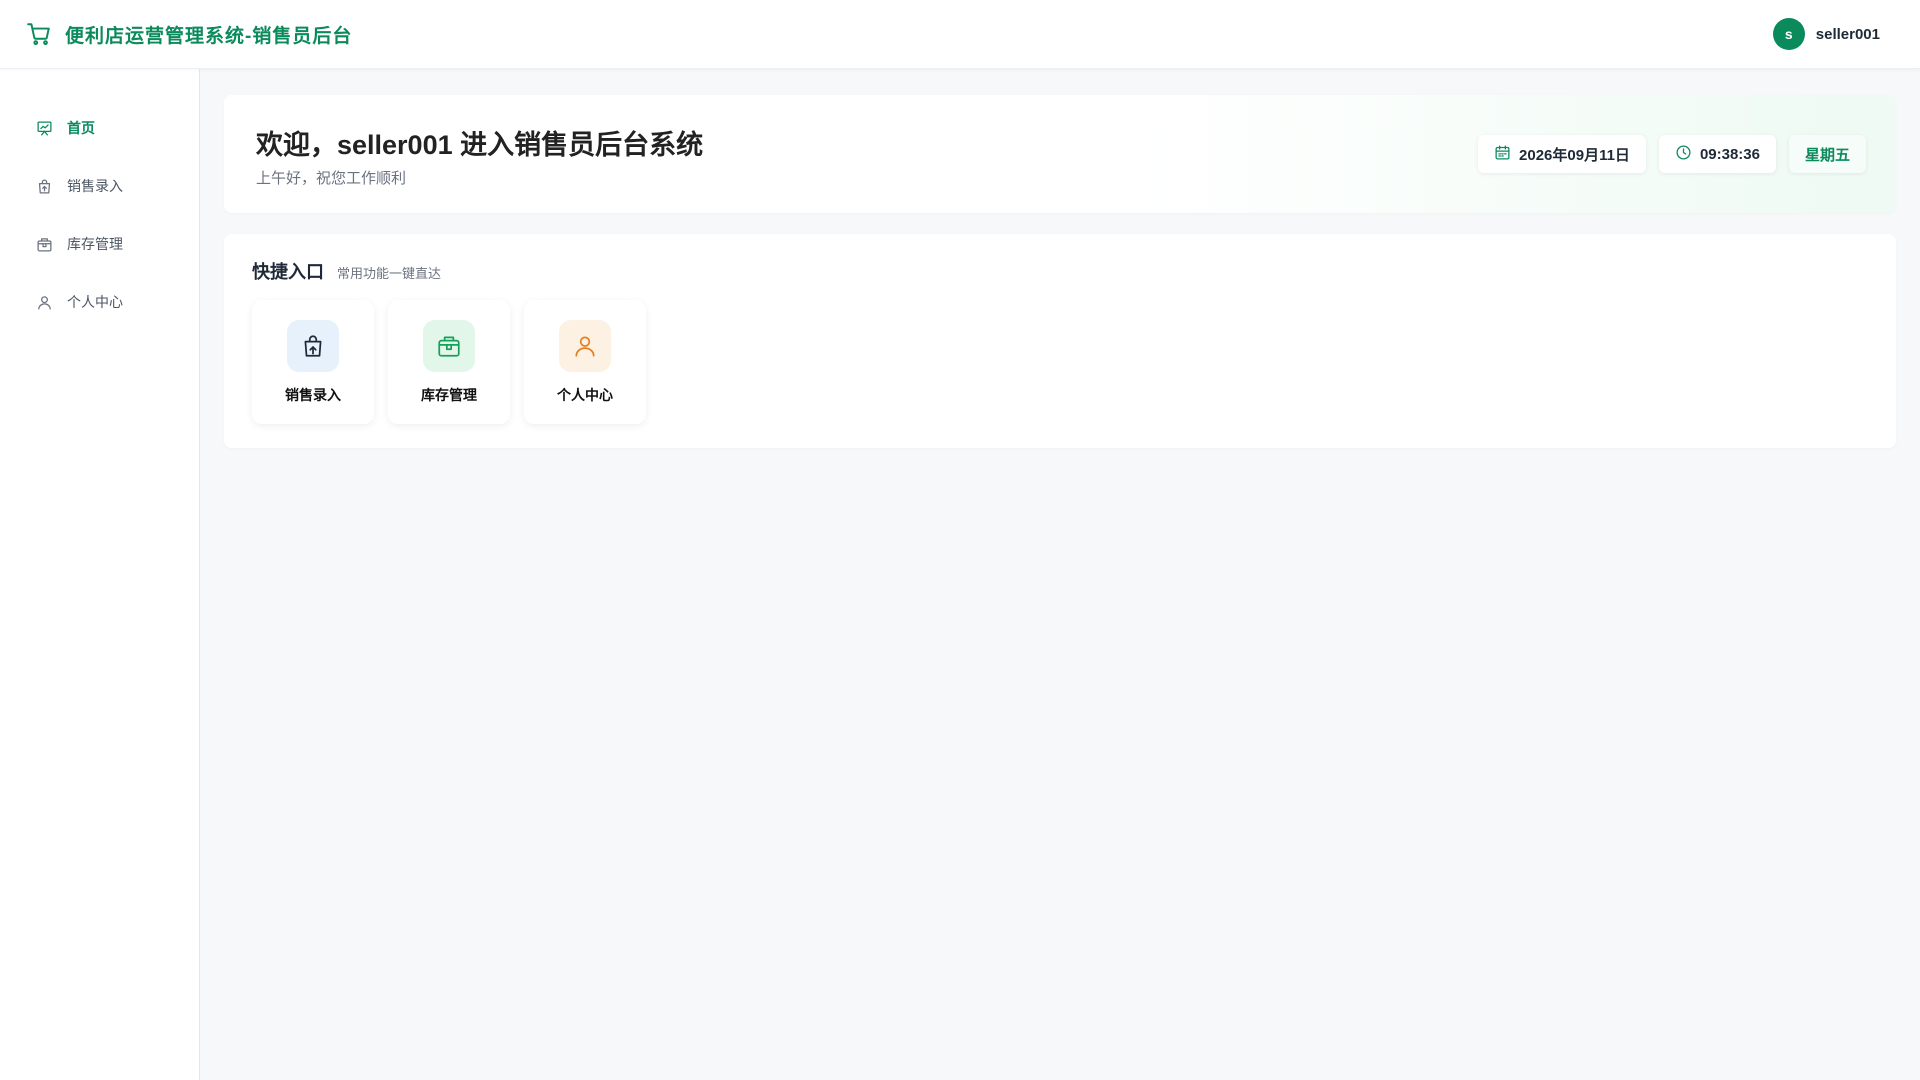  What do you see at coordinates (449, 395) in the screenshot?
I see `quick-card-label: 库存管理` at bounding box center [449, 395].